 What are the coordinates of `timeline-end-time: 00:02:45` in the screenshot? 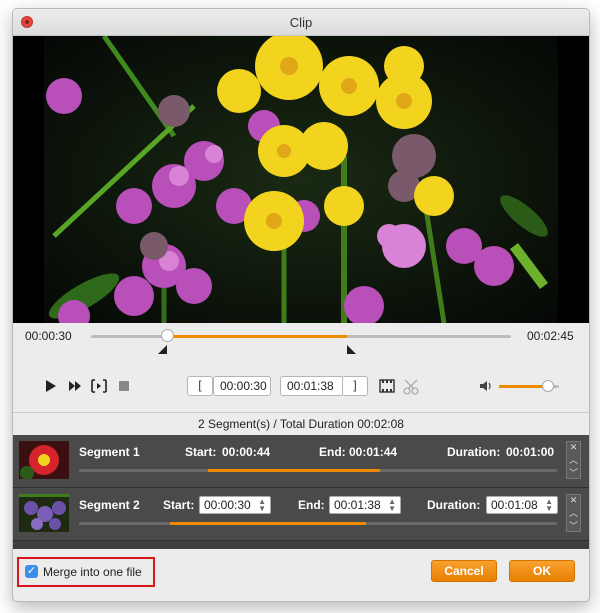 It's located at (550, 336).